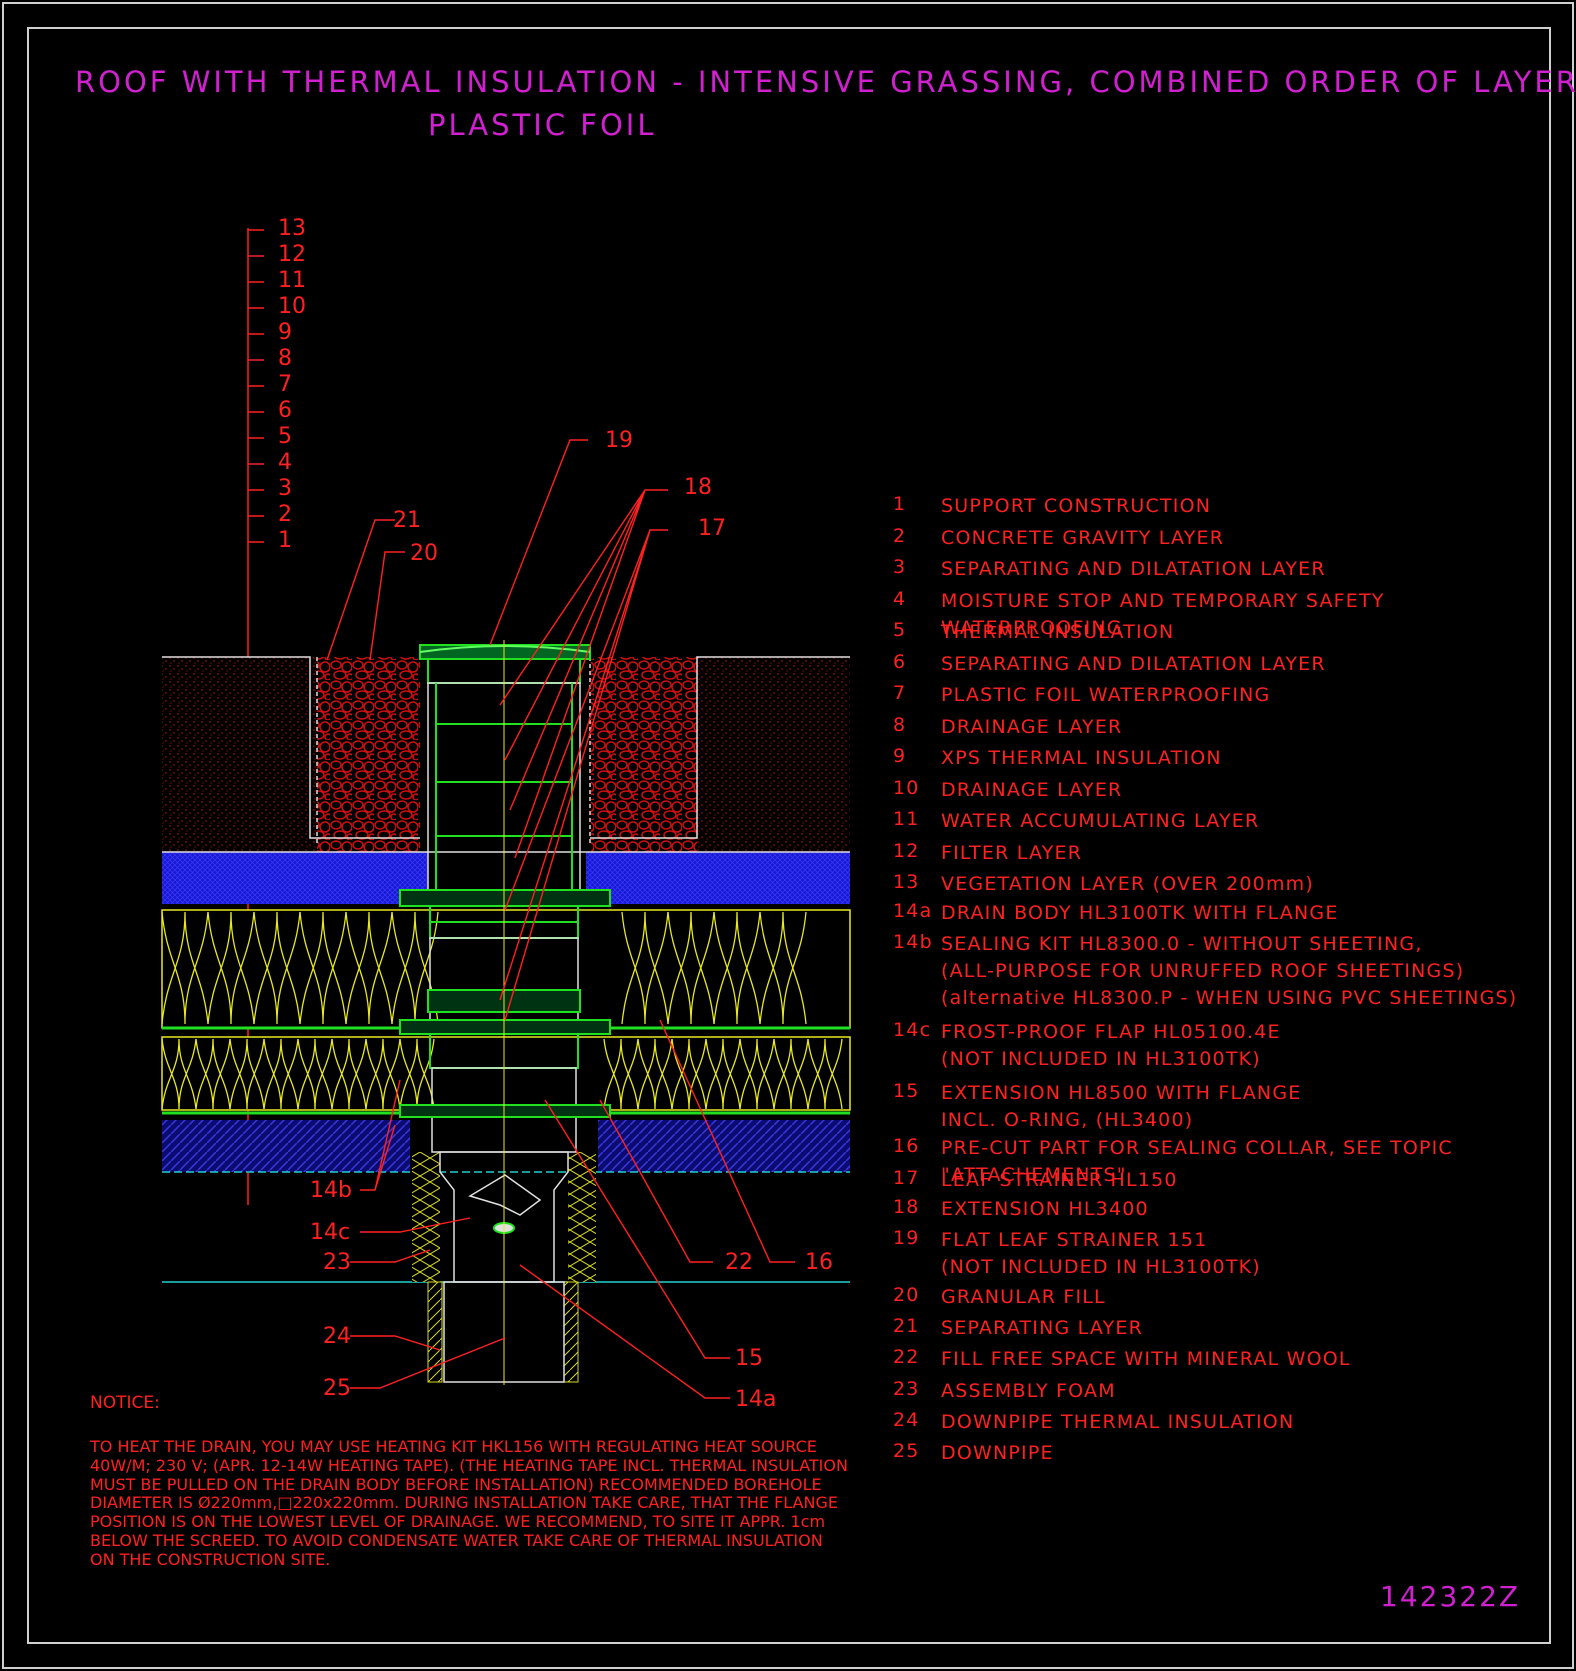 The image size is (1576, 1671). I want to click on scale-label: 6, so click(285, 410).